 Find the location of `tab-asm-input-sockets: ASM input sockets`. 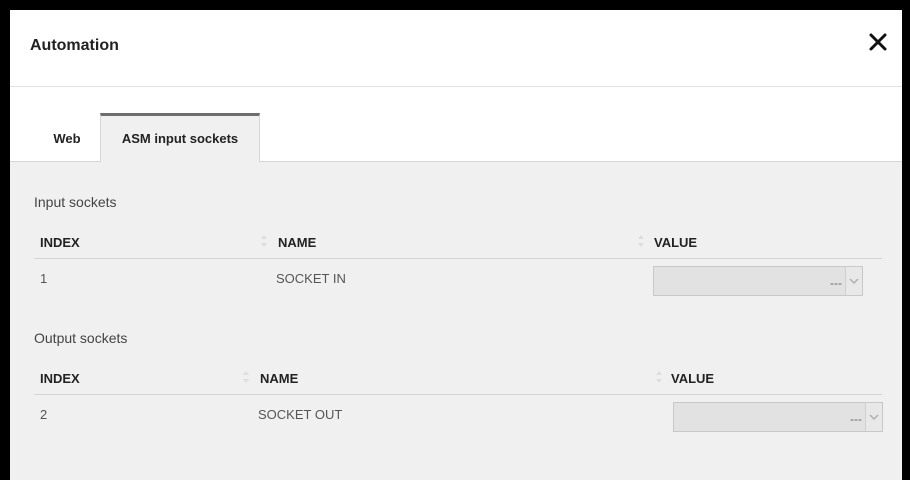

tab-asm-input-sockets: ASM input sockets is located at coordinates (180, 137).